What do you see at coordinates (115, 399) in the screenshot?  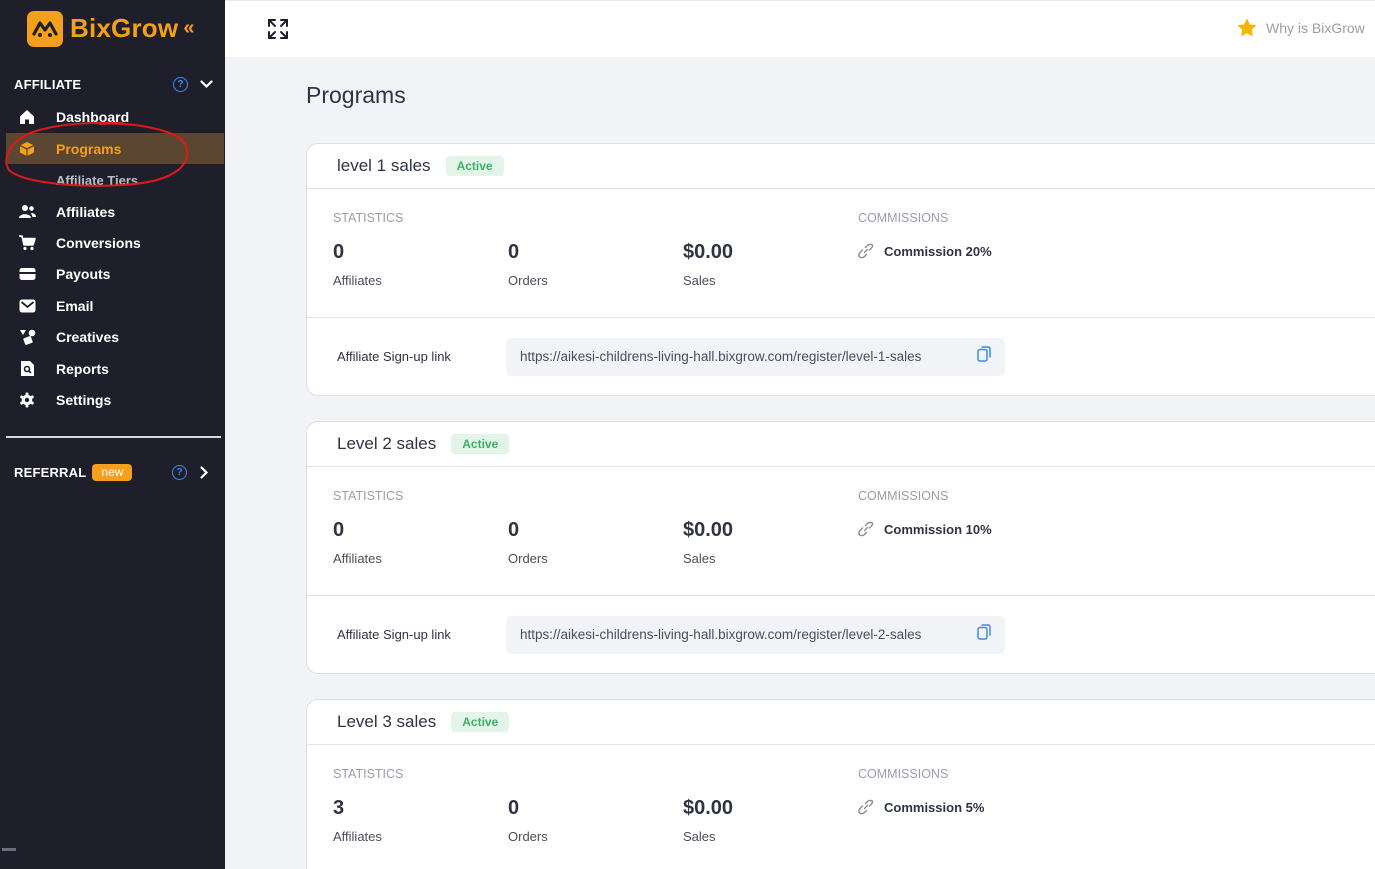 I see `sidebar-item-settings: Settings` at bounding box center [115, 399].